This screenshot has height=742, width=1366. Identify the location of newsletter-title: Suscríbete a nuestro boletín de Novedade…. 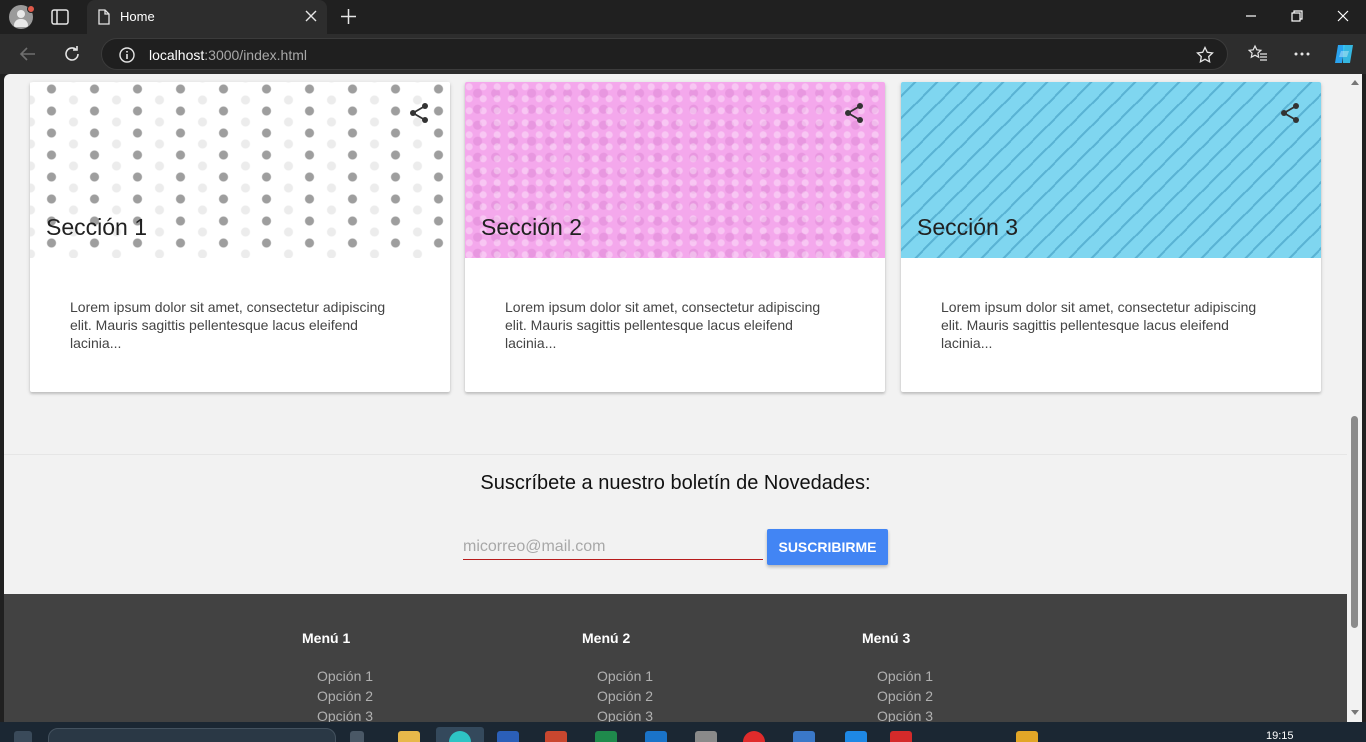
(675, 483).